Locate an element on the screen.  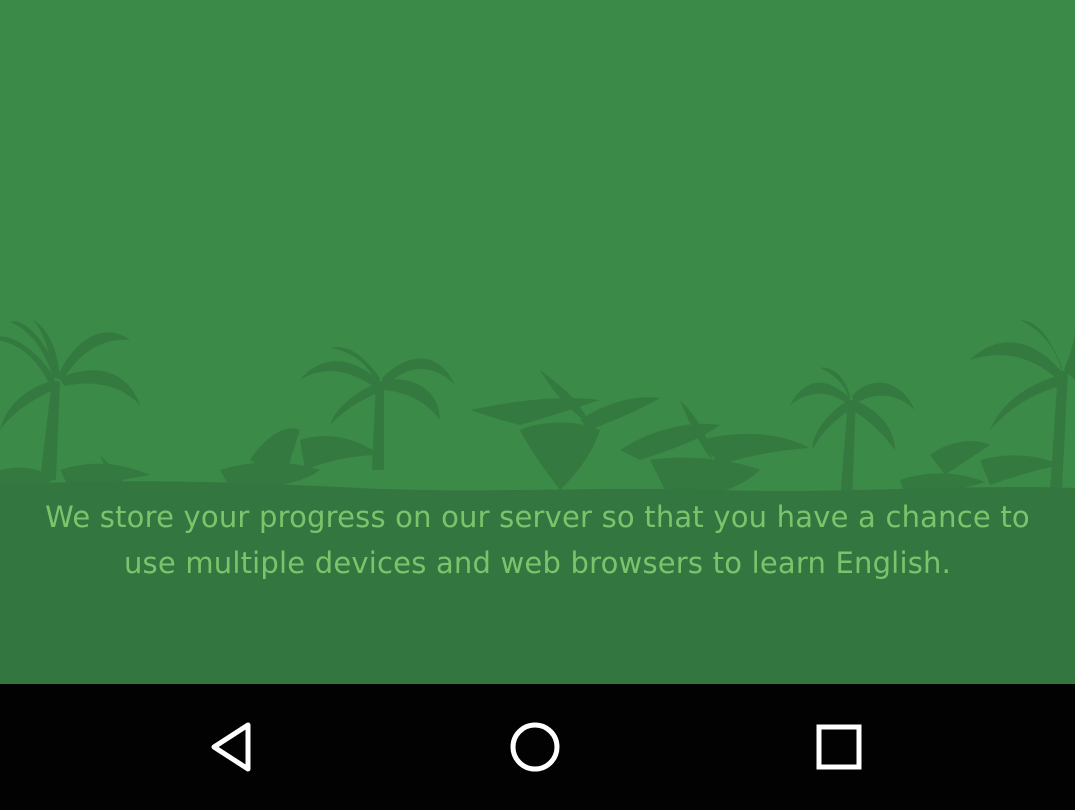
recents-button is located at coordinates (839, 747).